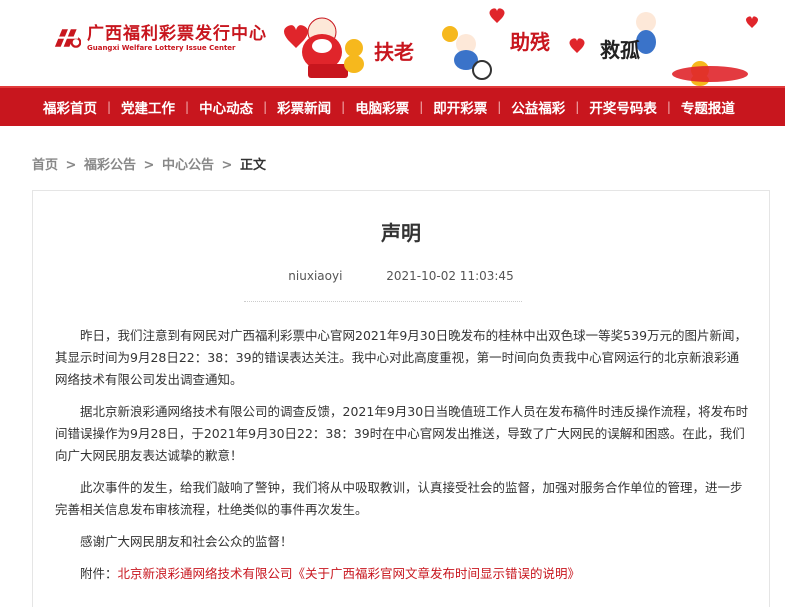 This screenshot has height=607, width=785. I want to click on attachment-label: 附件：, so click(99, 573).